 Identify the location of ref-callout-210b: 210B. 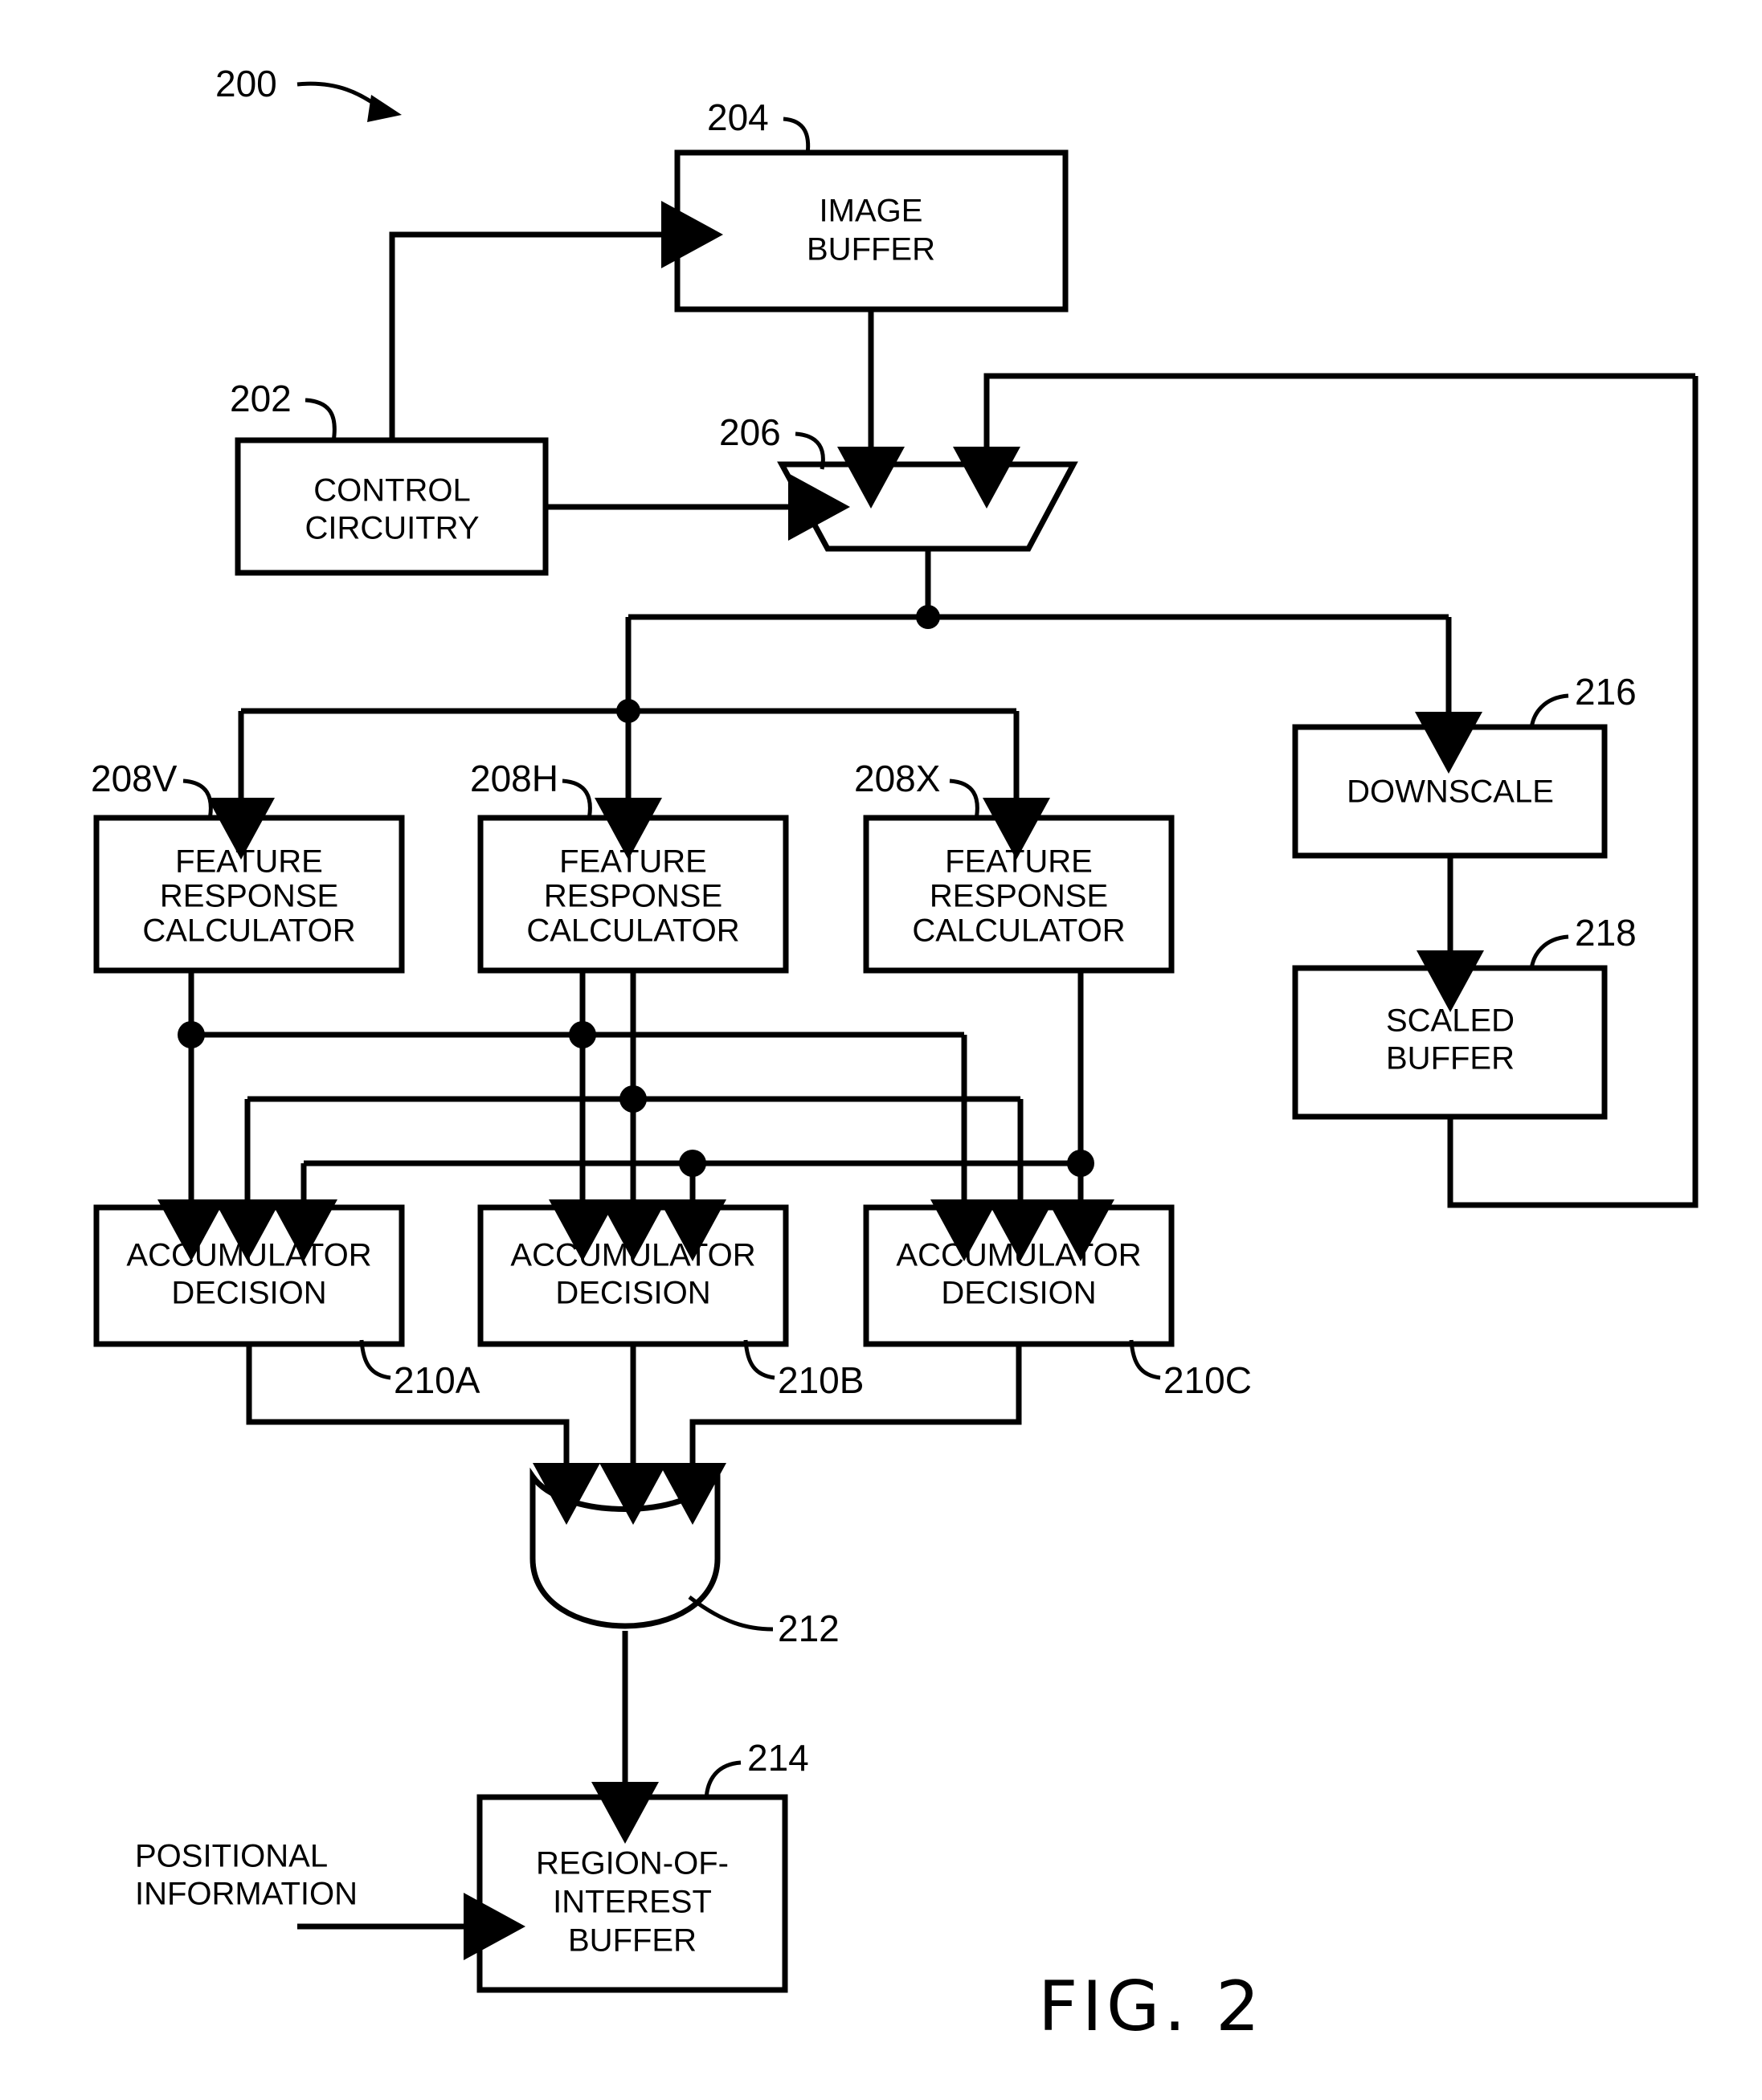
(803, 1370).